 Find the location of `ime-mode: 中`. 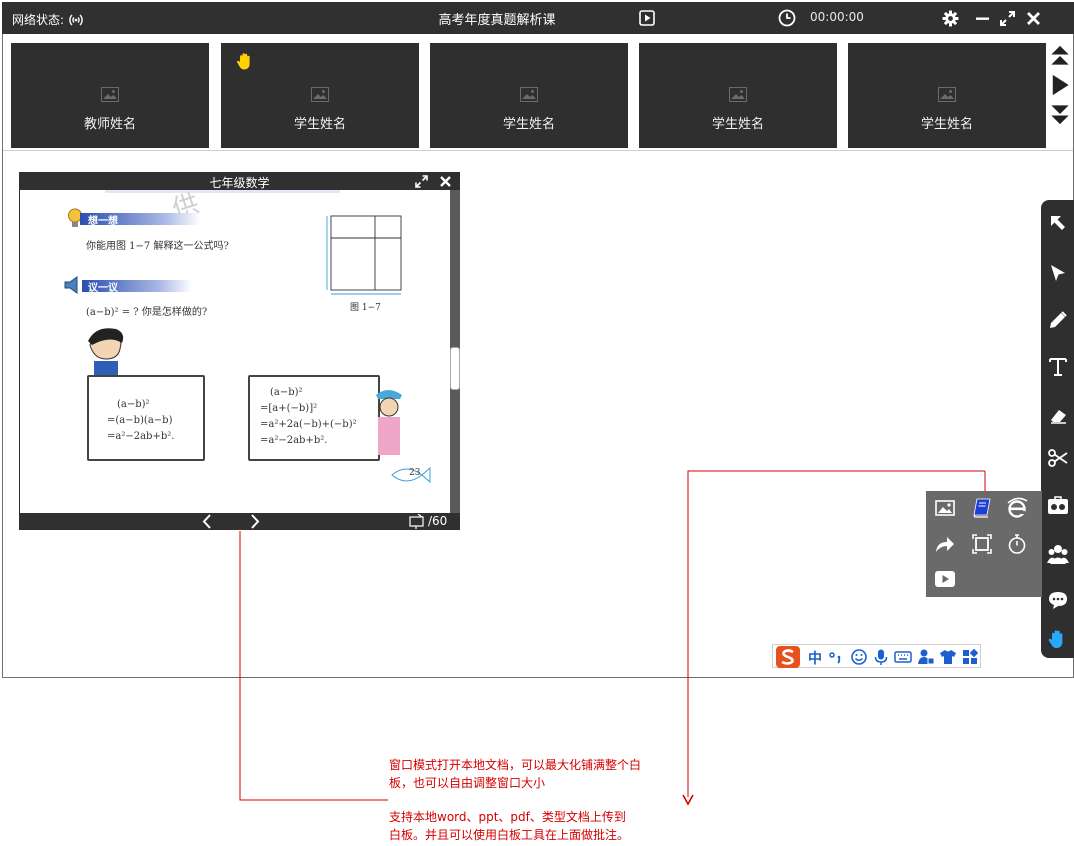

ime-mode: 中 is located at coordinates (815, 658).